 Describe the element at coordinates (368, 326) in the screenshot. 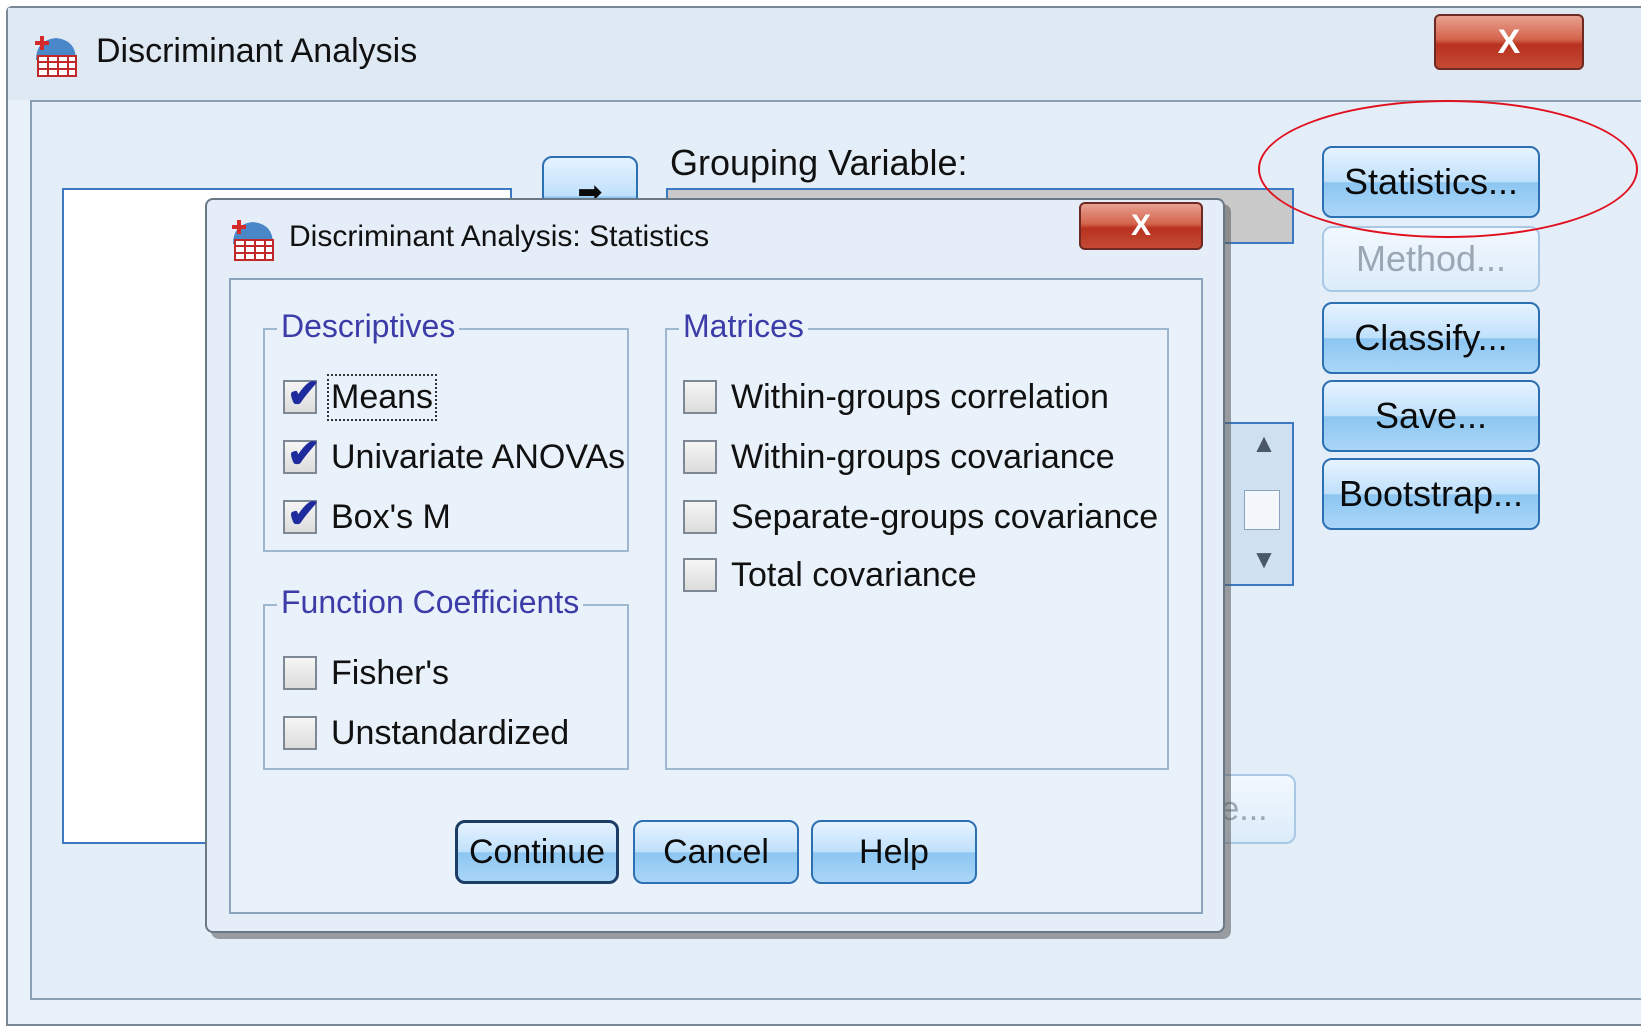

I see `descriptives-title: Descriptives` at that location.